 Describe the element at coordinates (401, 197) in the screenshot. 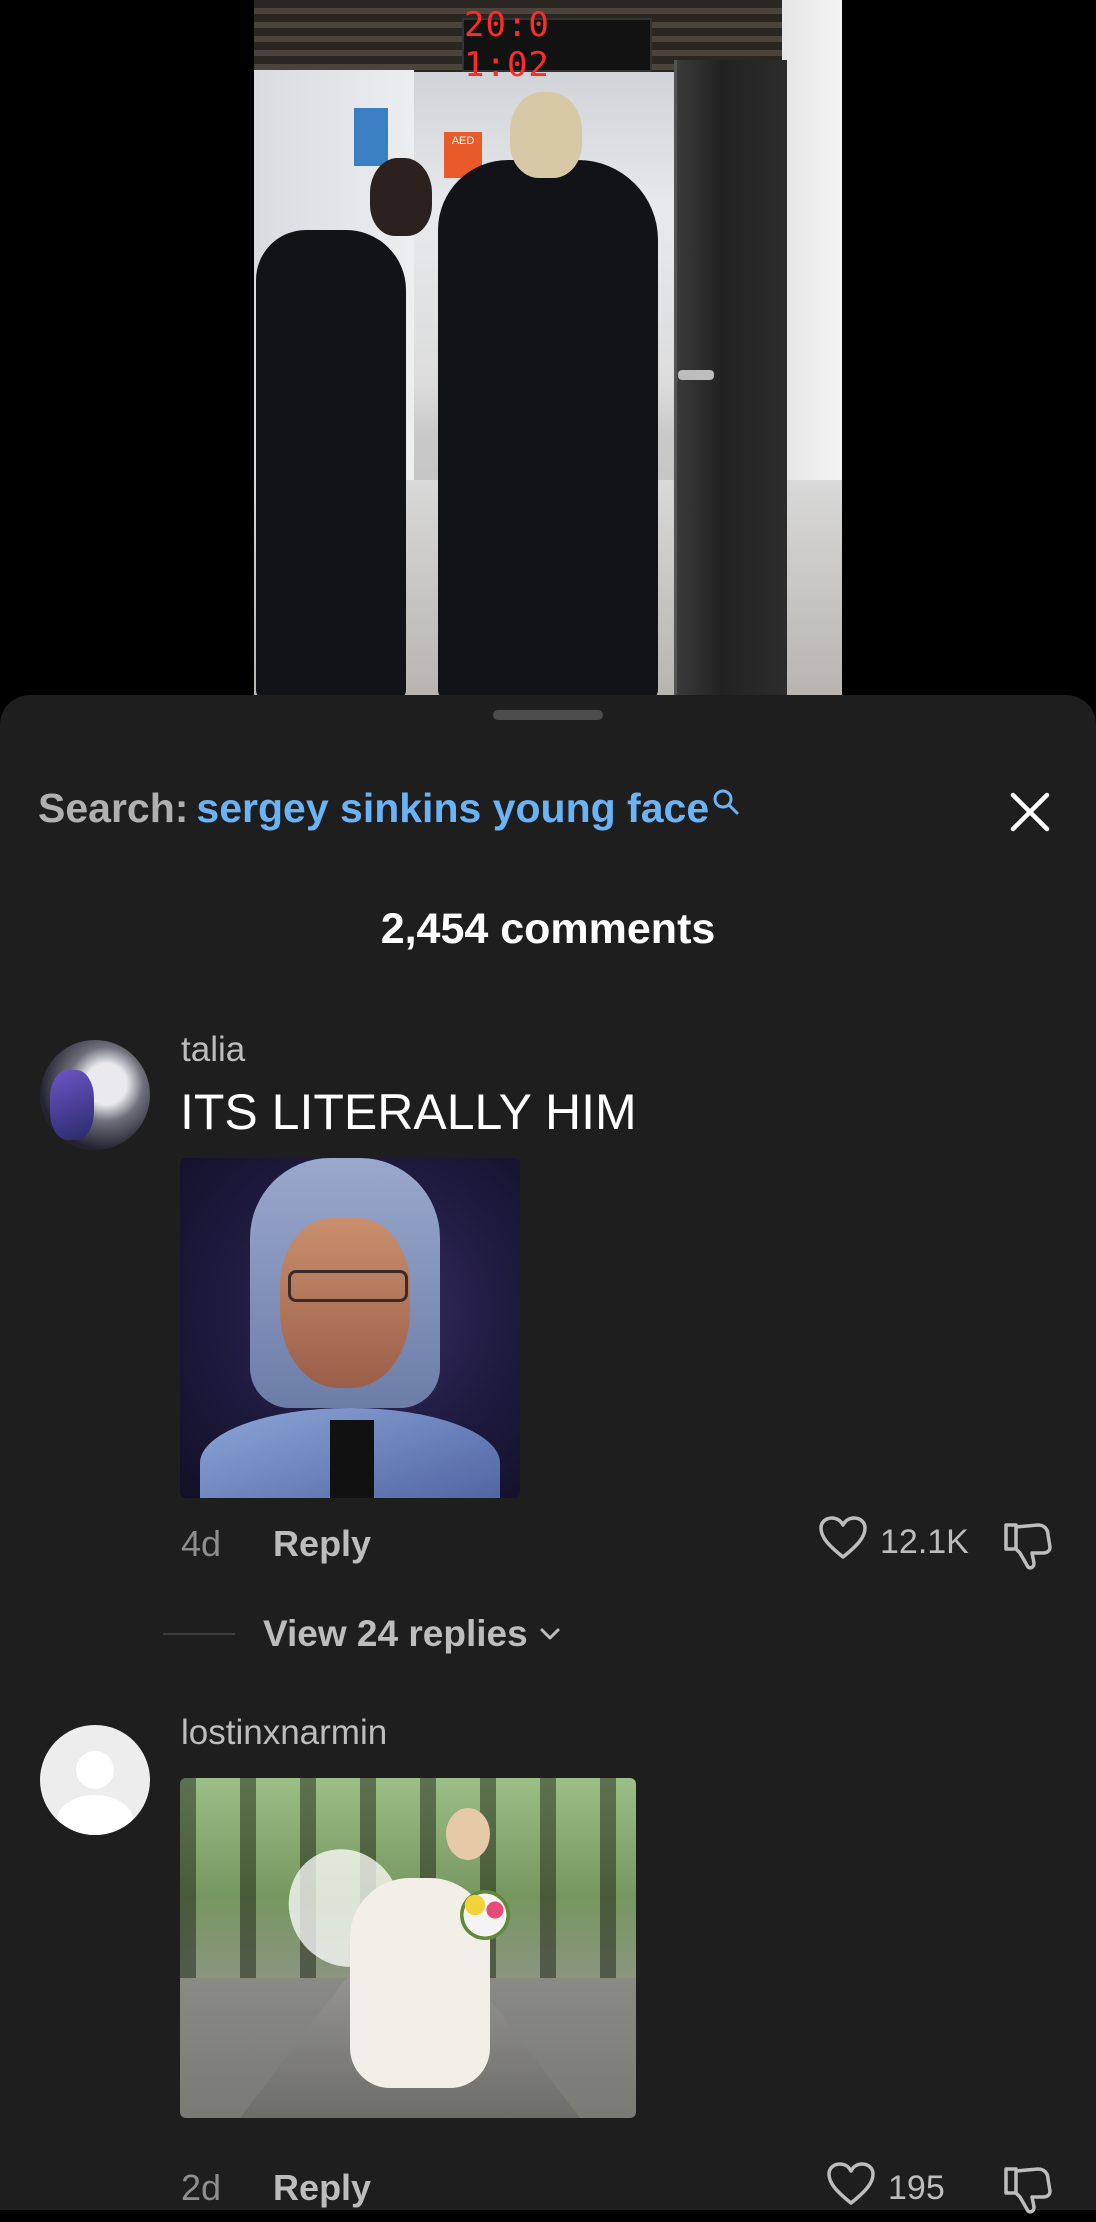

I see `person-left-head` at that location.